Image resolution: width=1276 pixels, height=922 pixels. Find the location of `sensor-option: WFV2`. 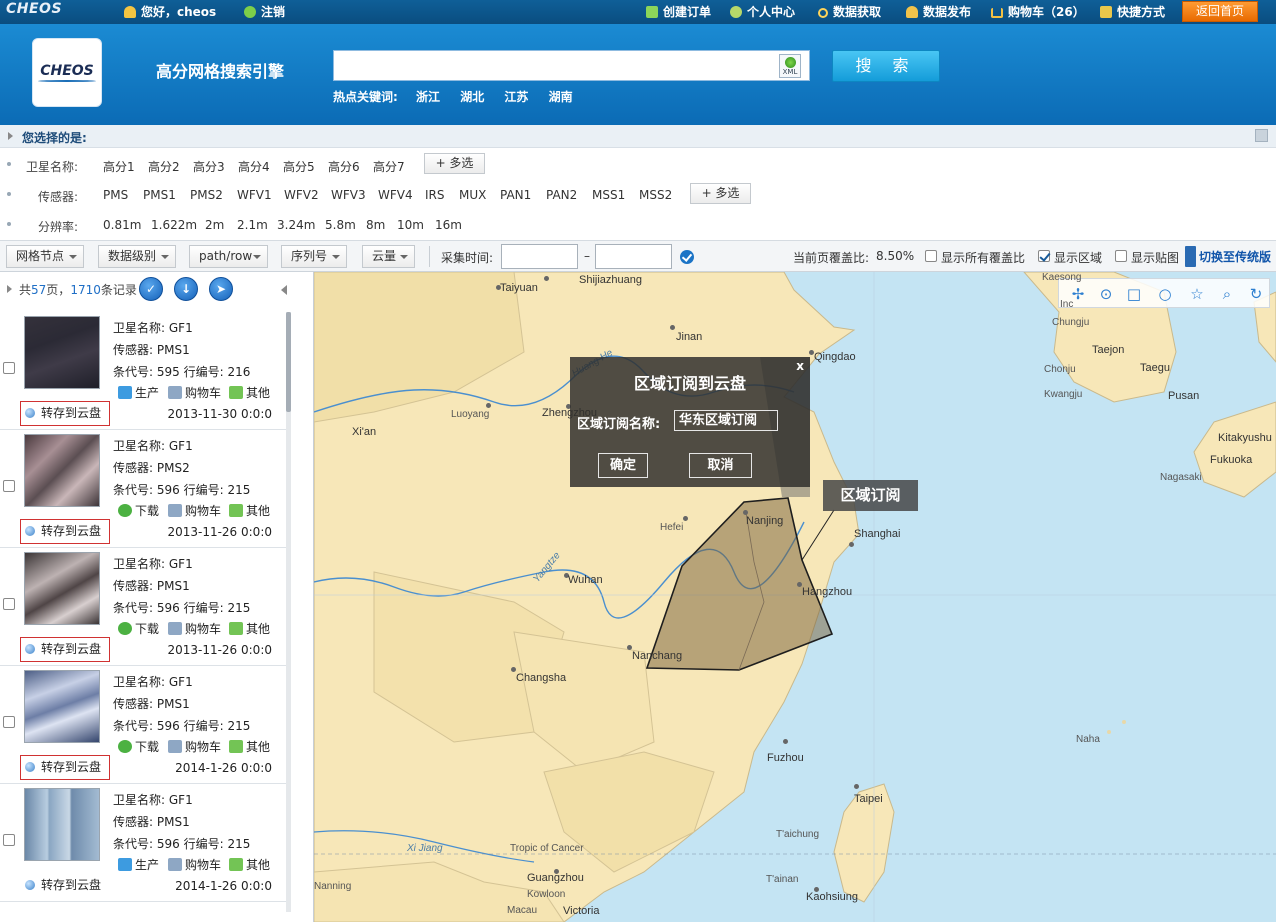

sensor-option: WFV2 is located at coordinates (301, 195).